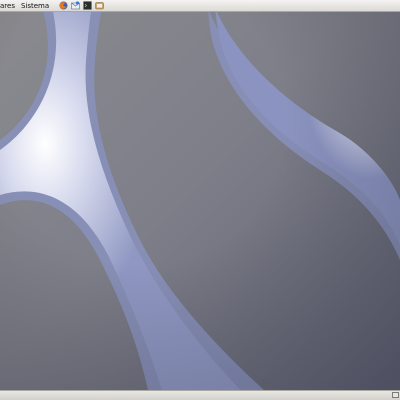  Describe the element at coordinates (75, 5) in the screenshot. I see `mail-client-icon` at that location.